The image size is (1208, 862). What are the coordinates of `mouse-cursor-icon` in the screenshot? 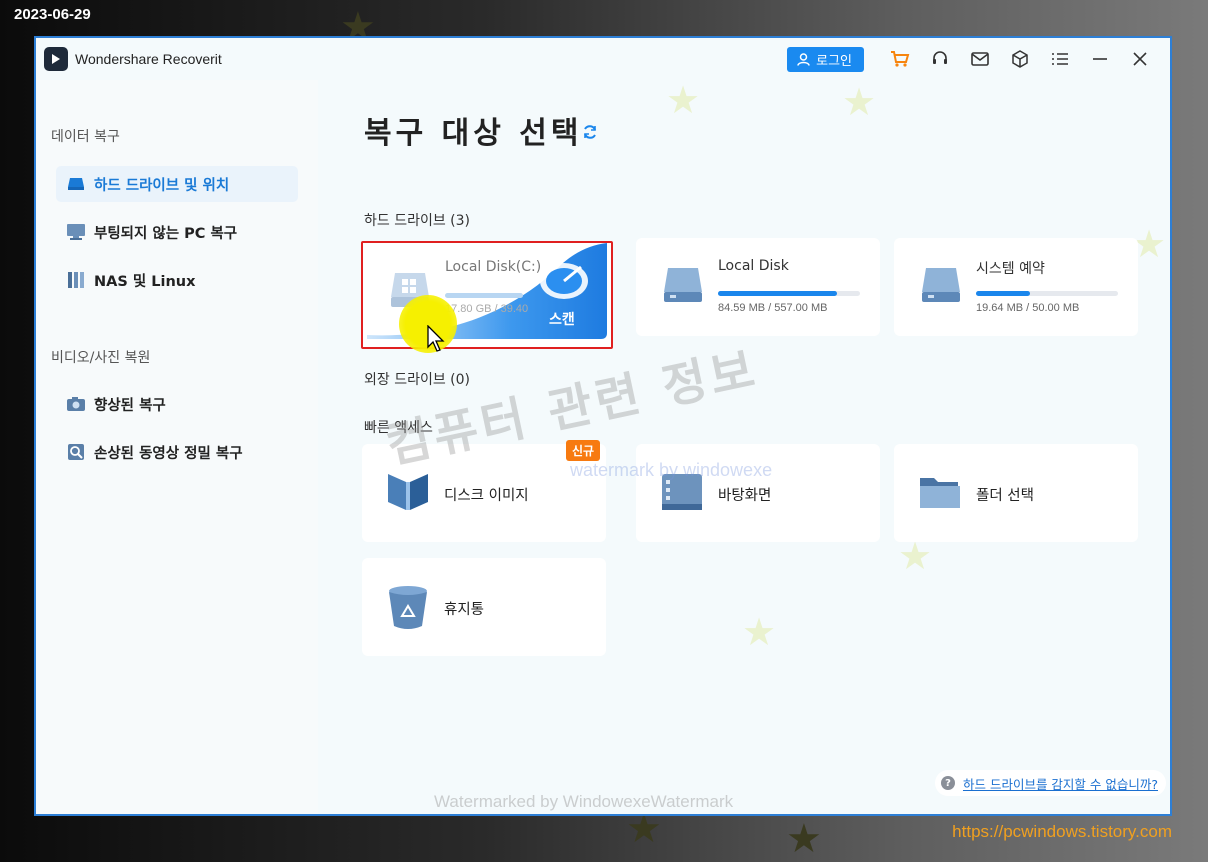 It's located at (436, 338).